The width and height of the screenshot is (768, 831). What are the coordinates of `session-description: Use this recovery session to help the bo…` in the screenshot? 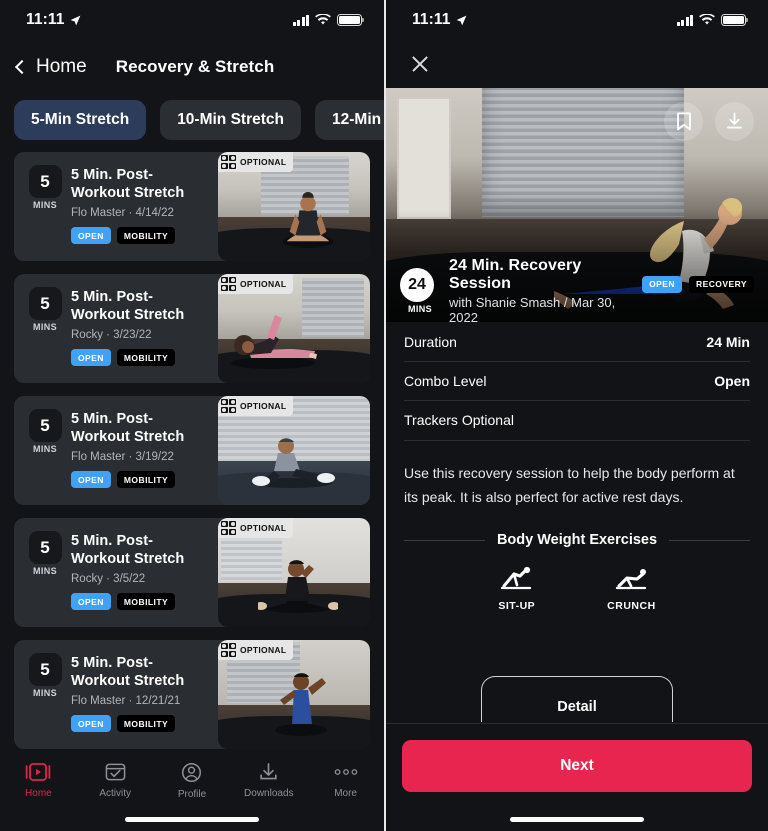 It's located at (569, 485).